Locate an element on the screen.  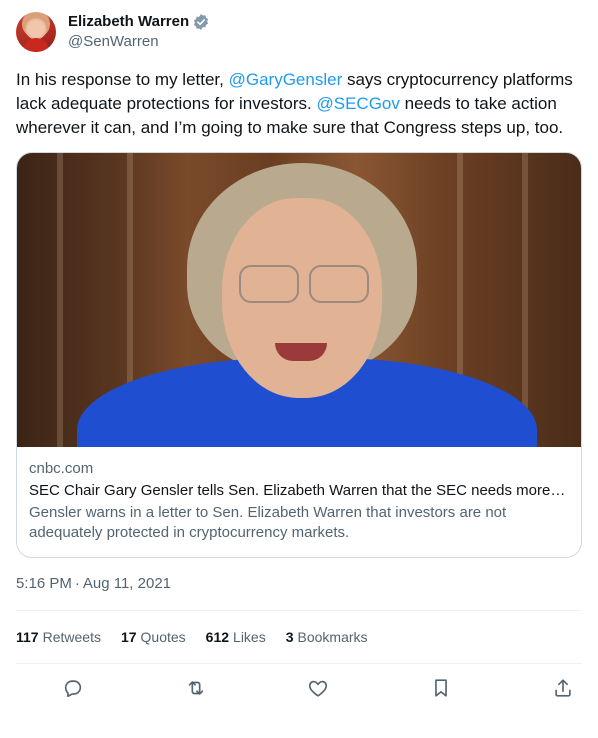
likes-label: Likes is located at coordinates (249, 637).